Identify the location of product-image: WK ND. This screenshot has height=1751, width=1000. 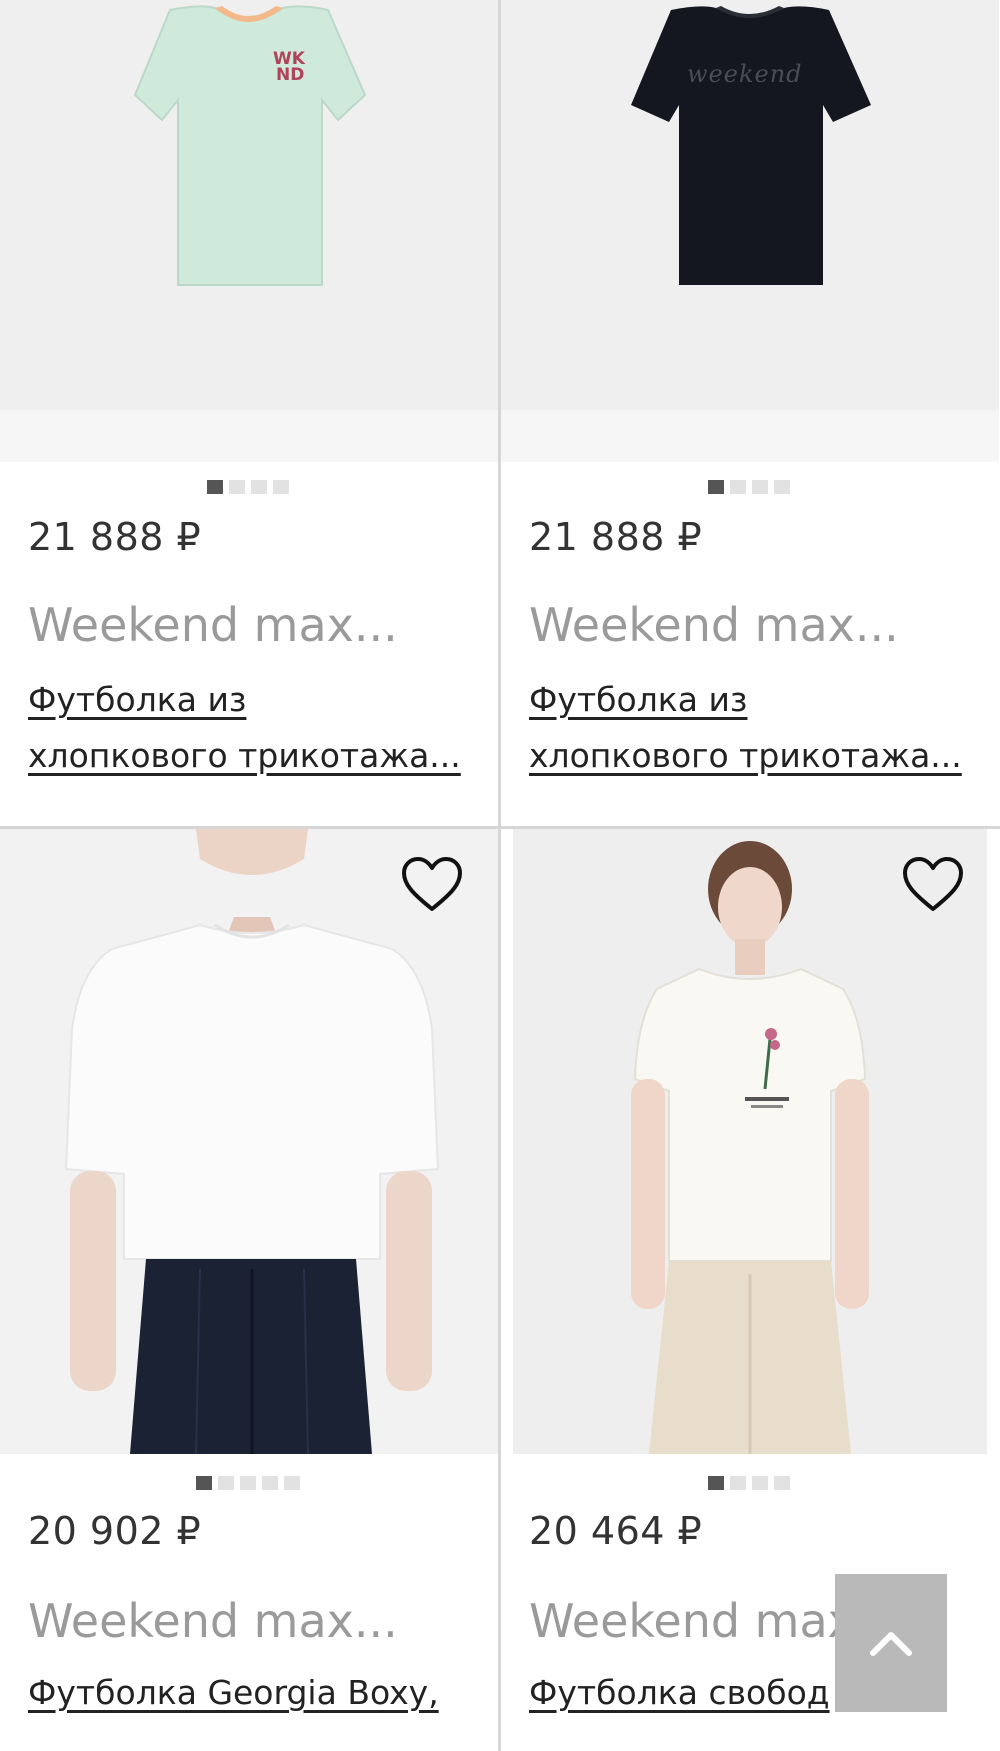
(249, 231).